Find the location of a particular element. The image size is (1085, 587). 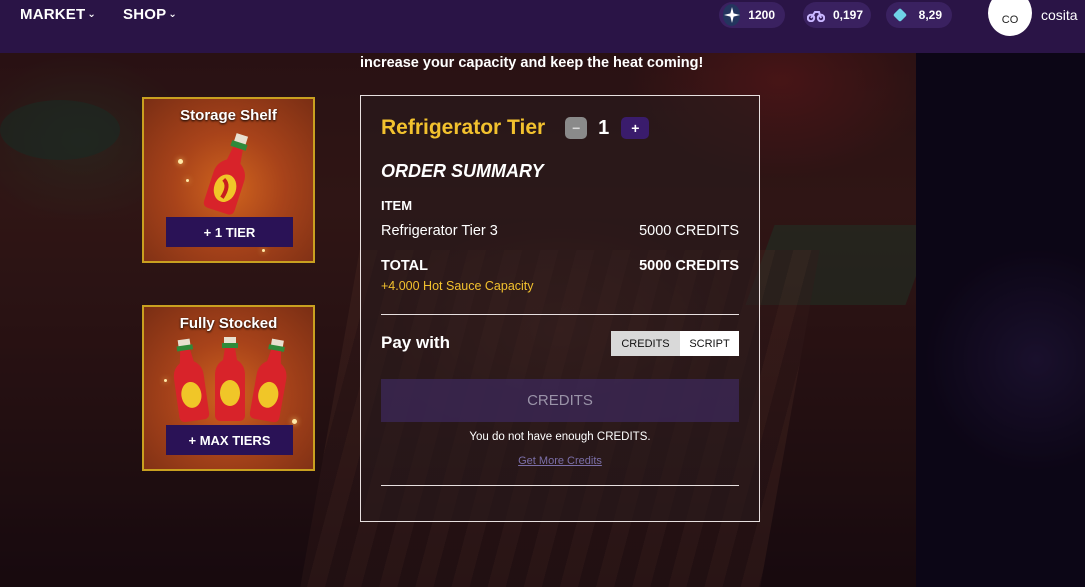

pay-option-credits: CREDITS is located at coordinates (645, 343).